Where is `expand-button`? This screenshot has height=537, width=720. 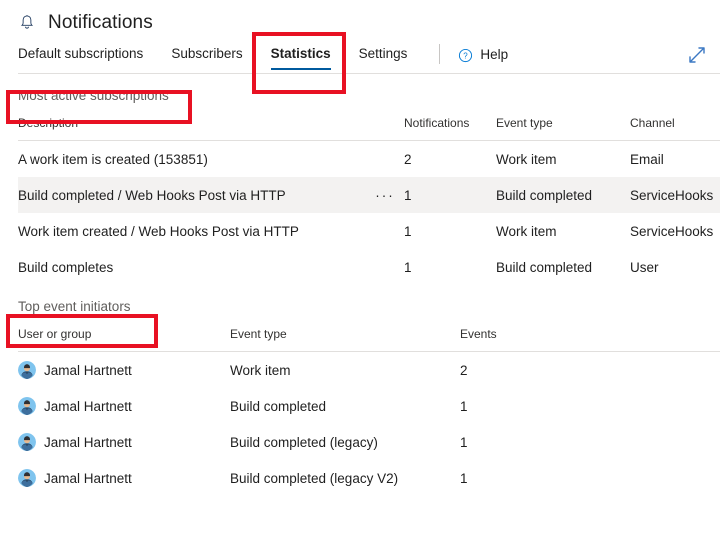 expand-button is located at coordinates (697, 55).